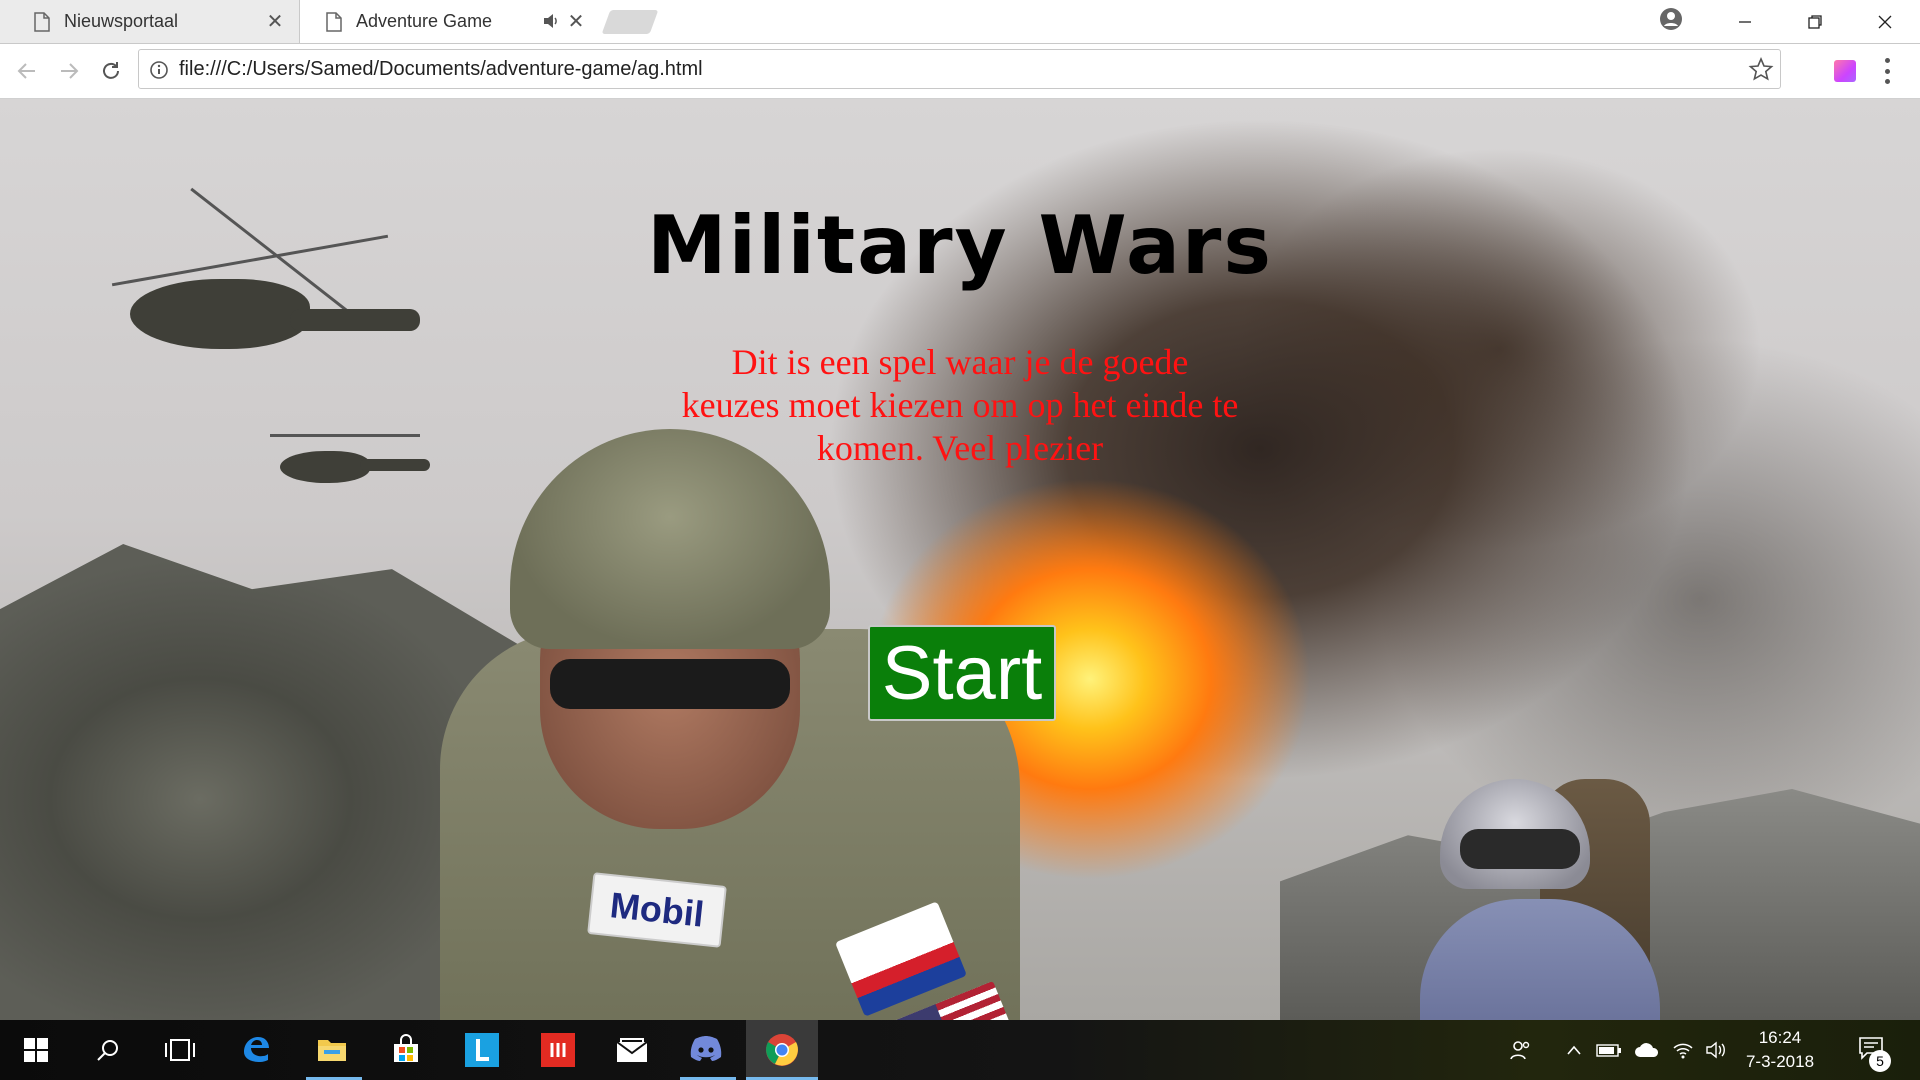  I want to click on notification-count-badge: 5, so click(1880, 1061).